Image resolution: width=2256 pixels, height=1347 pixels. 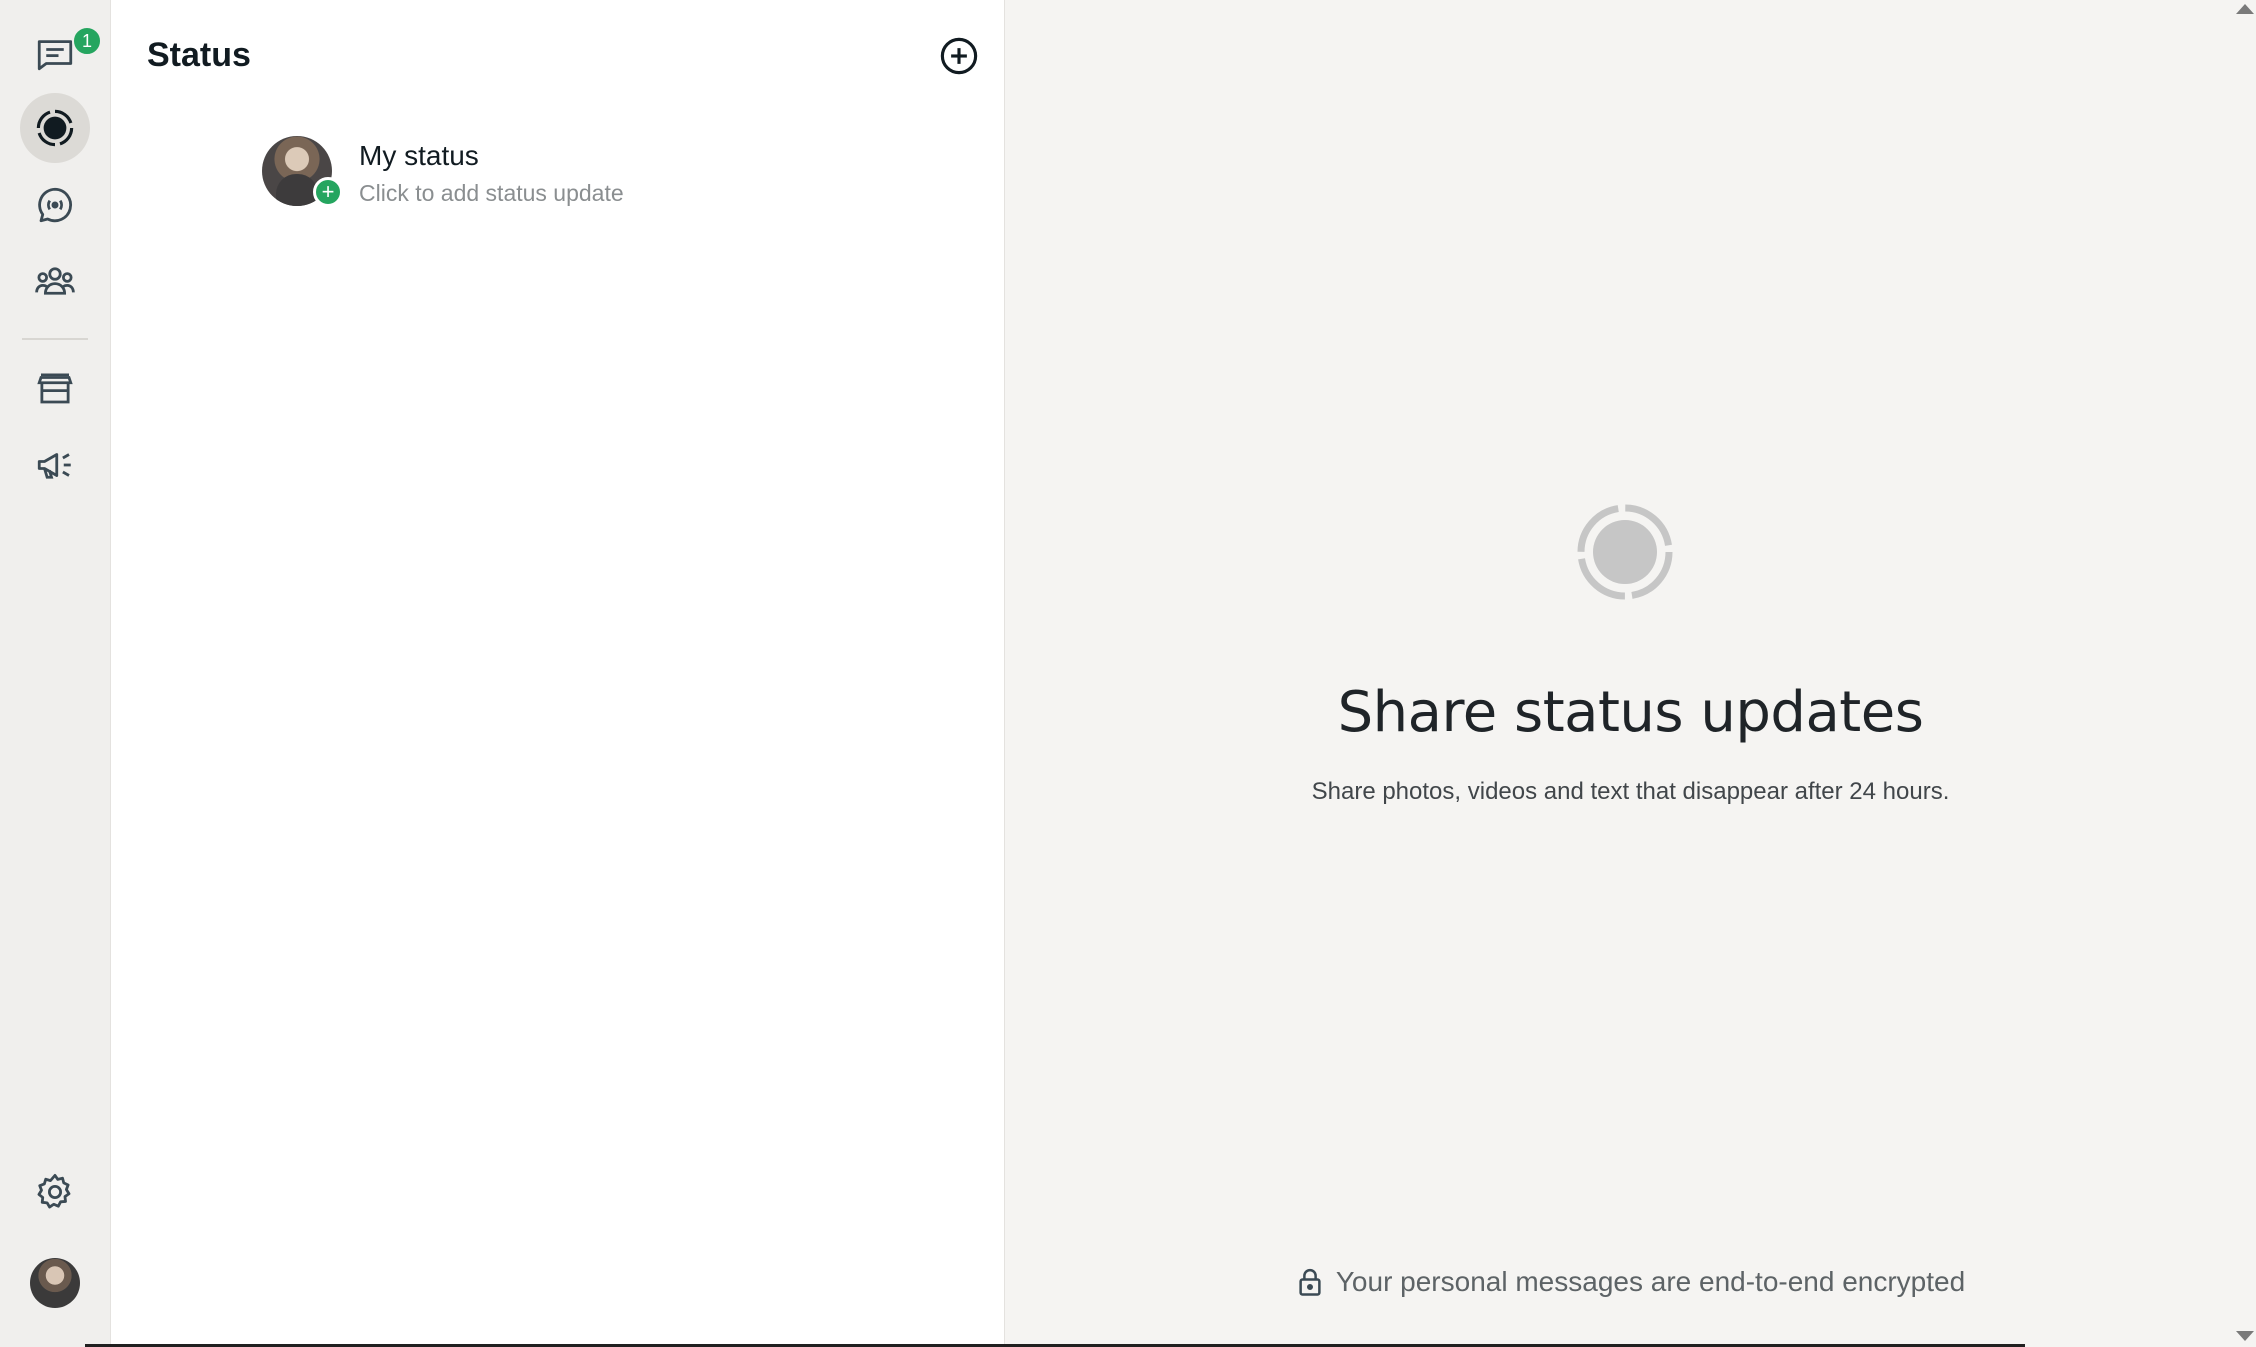 What do you see at coordinates (87, 41) in the screenshot?
I see `unread-badge: 1` at bounding box center [87, 41].